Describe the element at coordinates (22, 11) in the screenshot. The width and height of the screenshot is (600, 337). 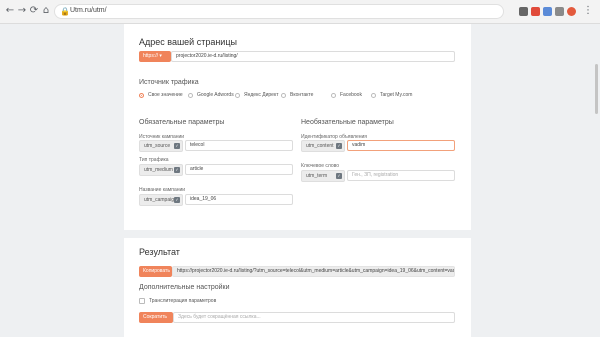
I see `forward-icon: →` at that location.